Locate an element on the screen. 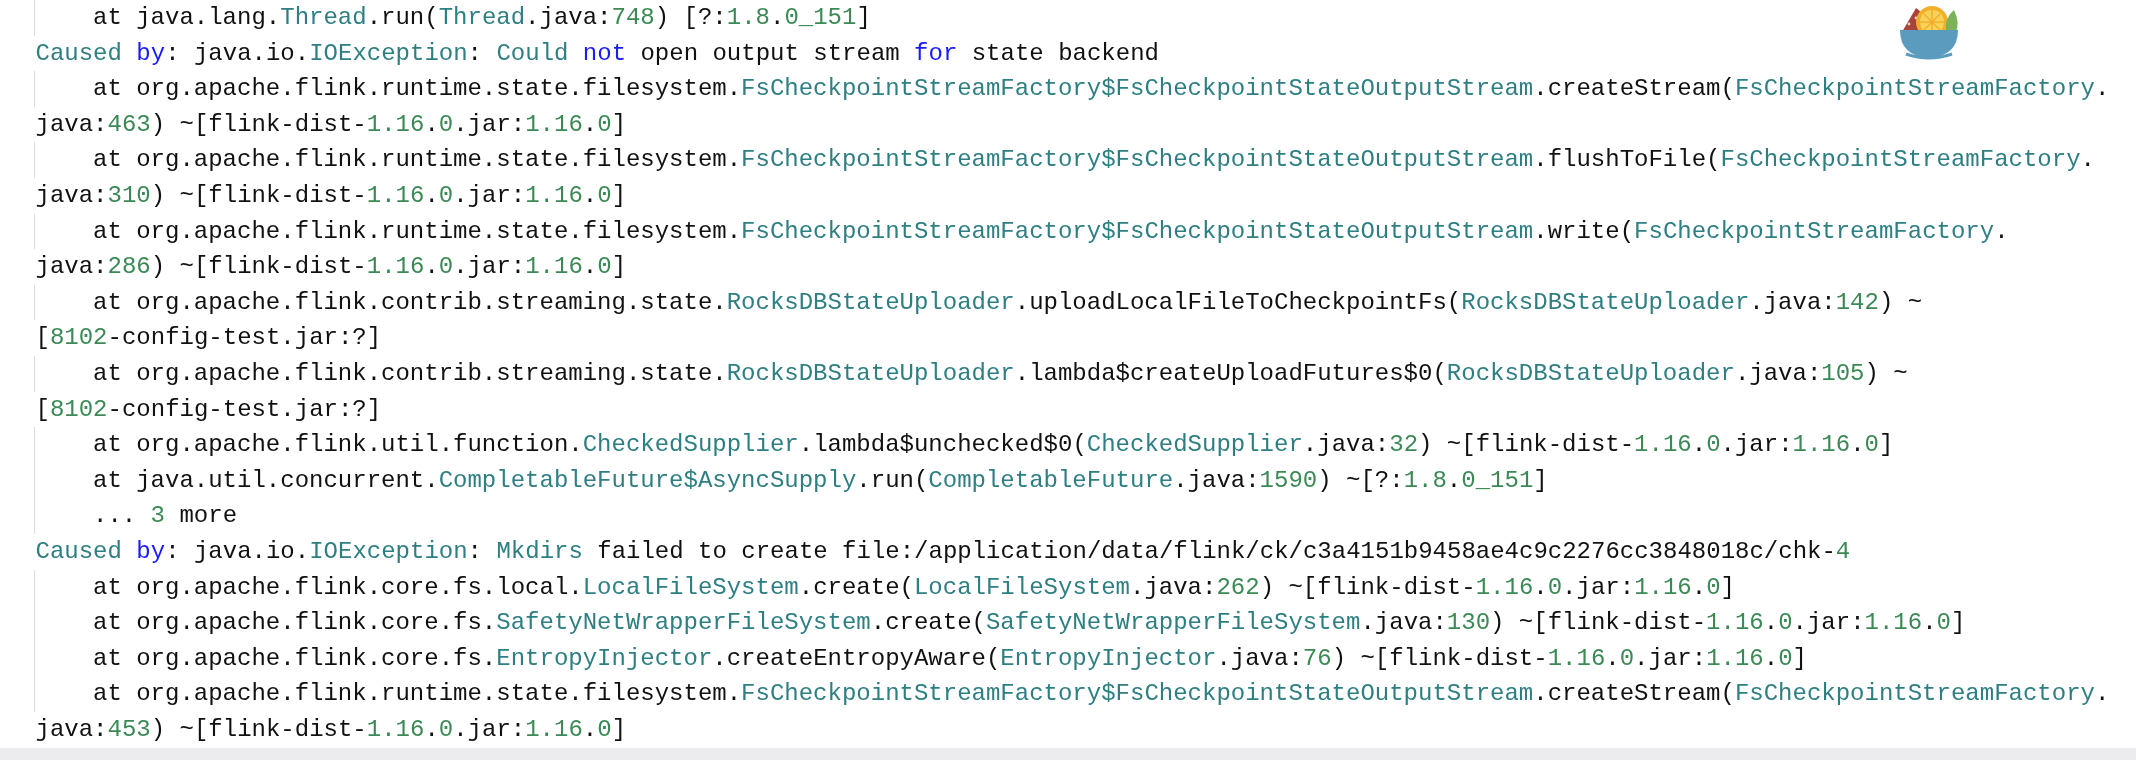 This screenshot has width=2136, height=760. code-line: Caused by: java.io.IOException: Could not open output stream for state backend is located at coordinates (597, 53).